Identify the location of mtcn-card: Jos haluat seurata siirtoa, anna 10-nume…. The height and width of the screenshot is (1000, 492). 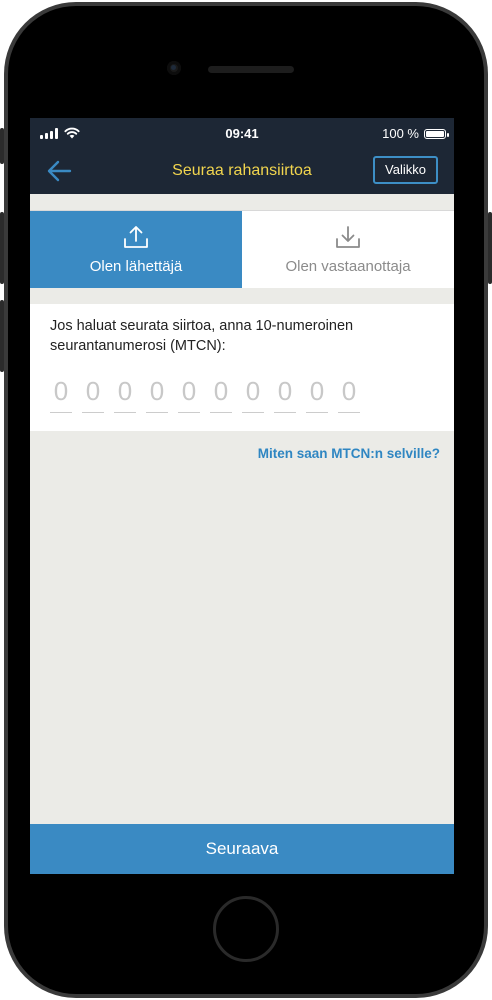
(242, 367).